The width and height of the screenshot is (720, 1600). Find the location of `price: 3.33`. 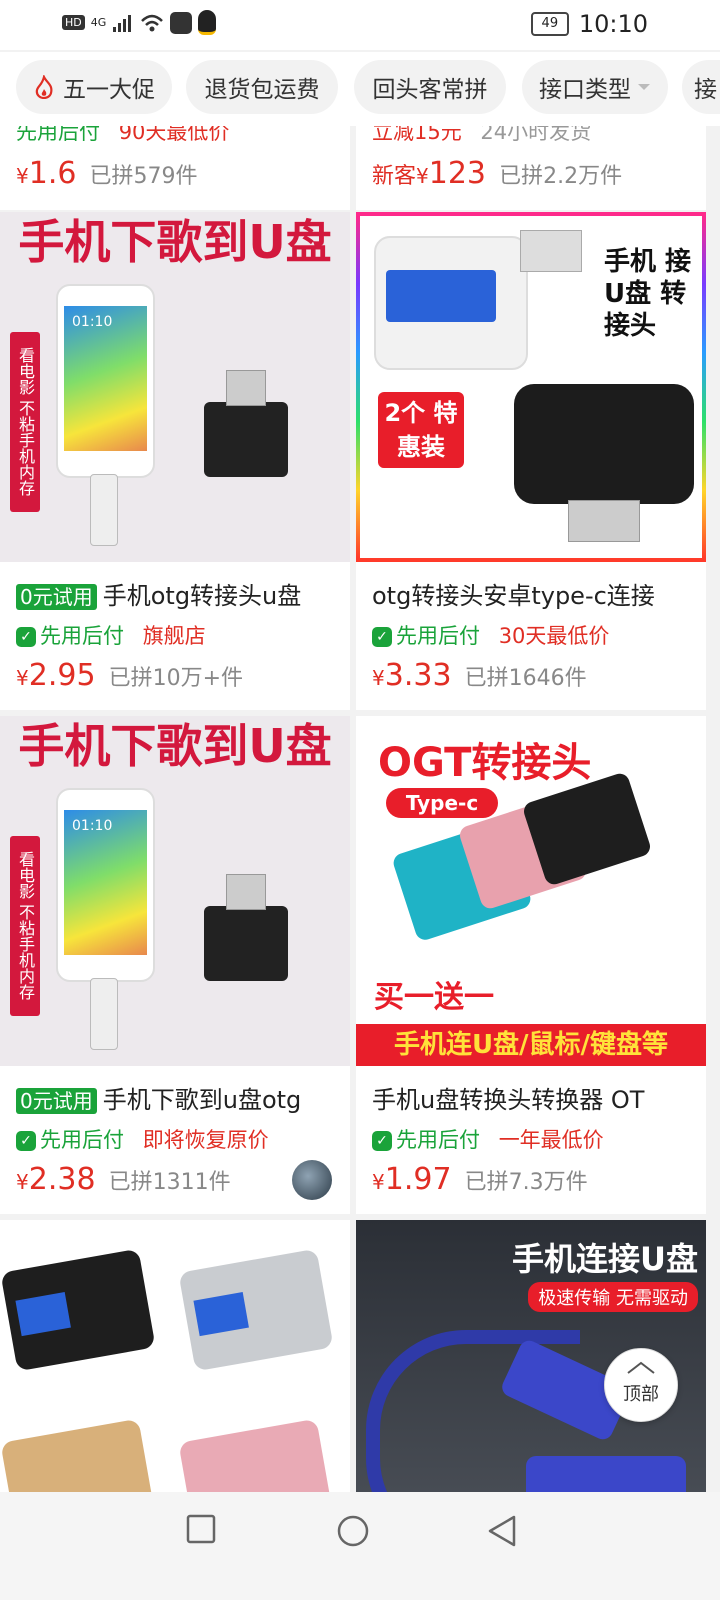

price: 3.33 is located at coordinates (418, 675).